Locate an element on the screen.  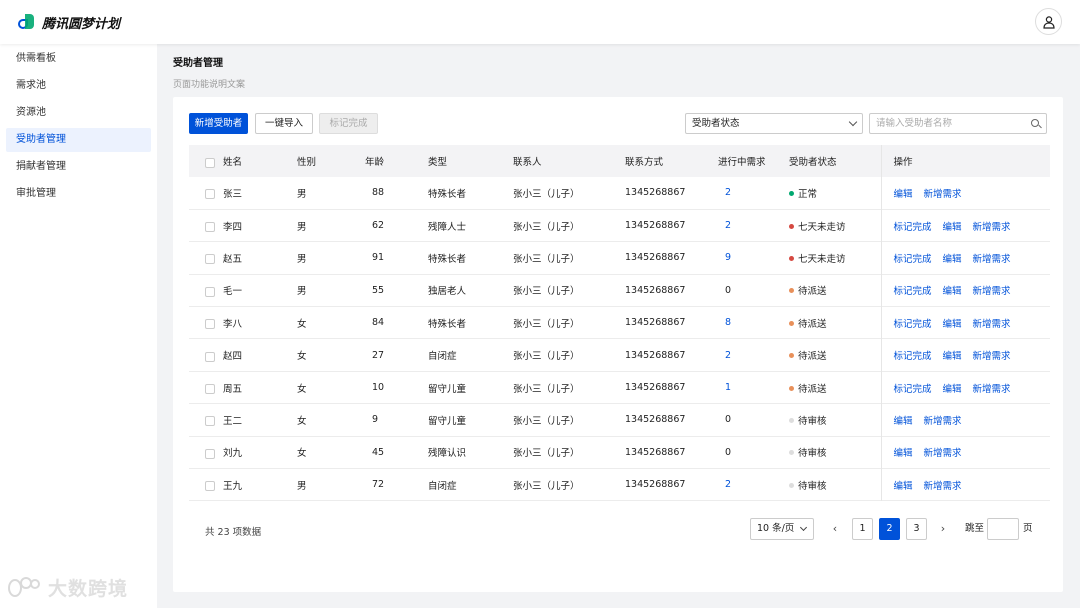
table-row: 赵四 女 27 自闭症 张小三（儿子） 1345268867 2 待派送 标记完成 编辑 新增需求 is located at coordinates (619, 355).